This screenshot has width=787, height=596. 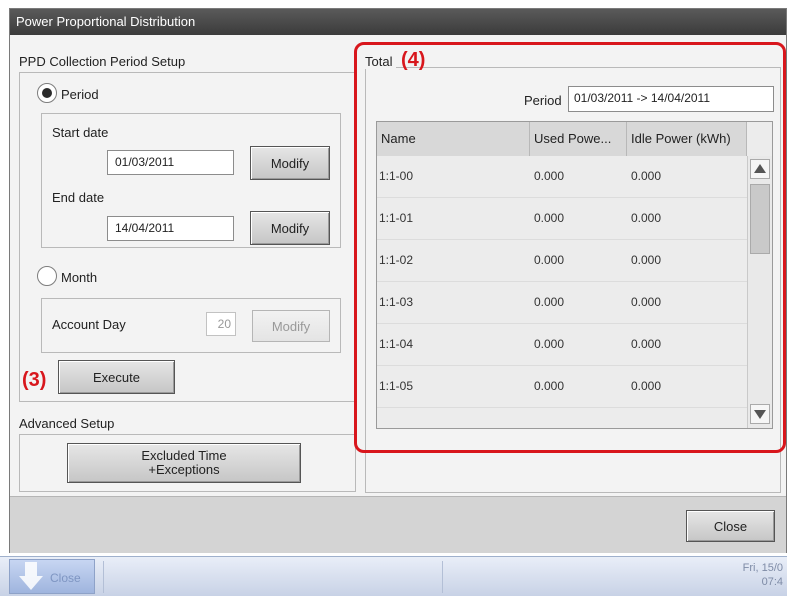 What do you see at coordinates (79, 277) in the screenshot?
I see `month-radio-label: Month` at bounding box center [79, 277].